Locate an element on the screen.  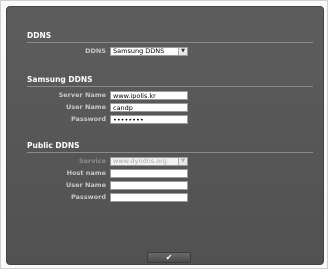
public-user-name-input is located at coordinates (149, 185).